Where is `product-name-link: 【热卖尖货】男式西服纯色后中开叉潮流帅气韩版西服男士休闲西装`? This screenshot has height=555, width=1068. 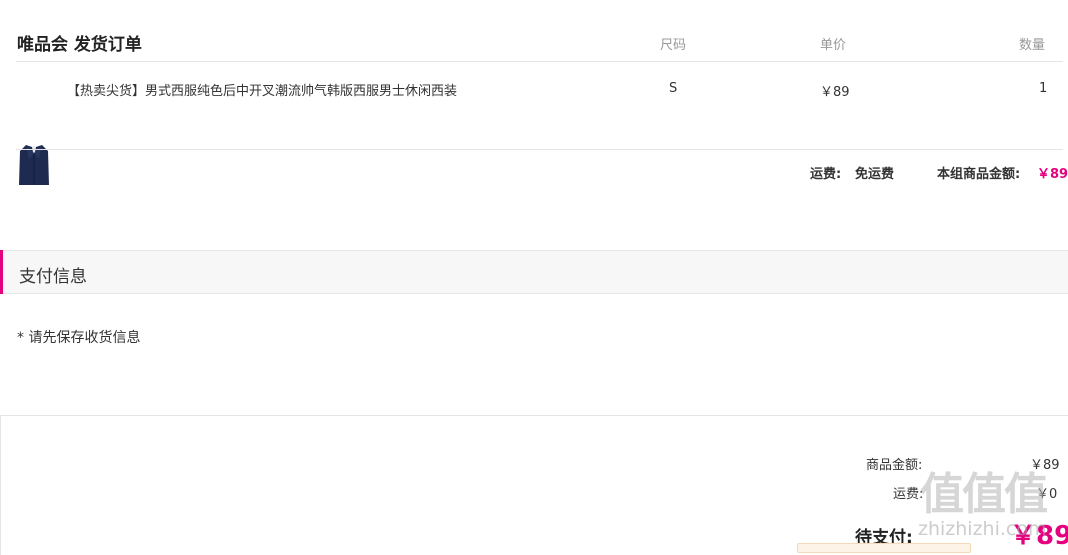 product-name-link: 【热卖尖货】男式西服纯色后中开叉潮流帅气韩版西服男士休闲西装 is located at coordinates (262, 89).